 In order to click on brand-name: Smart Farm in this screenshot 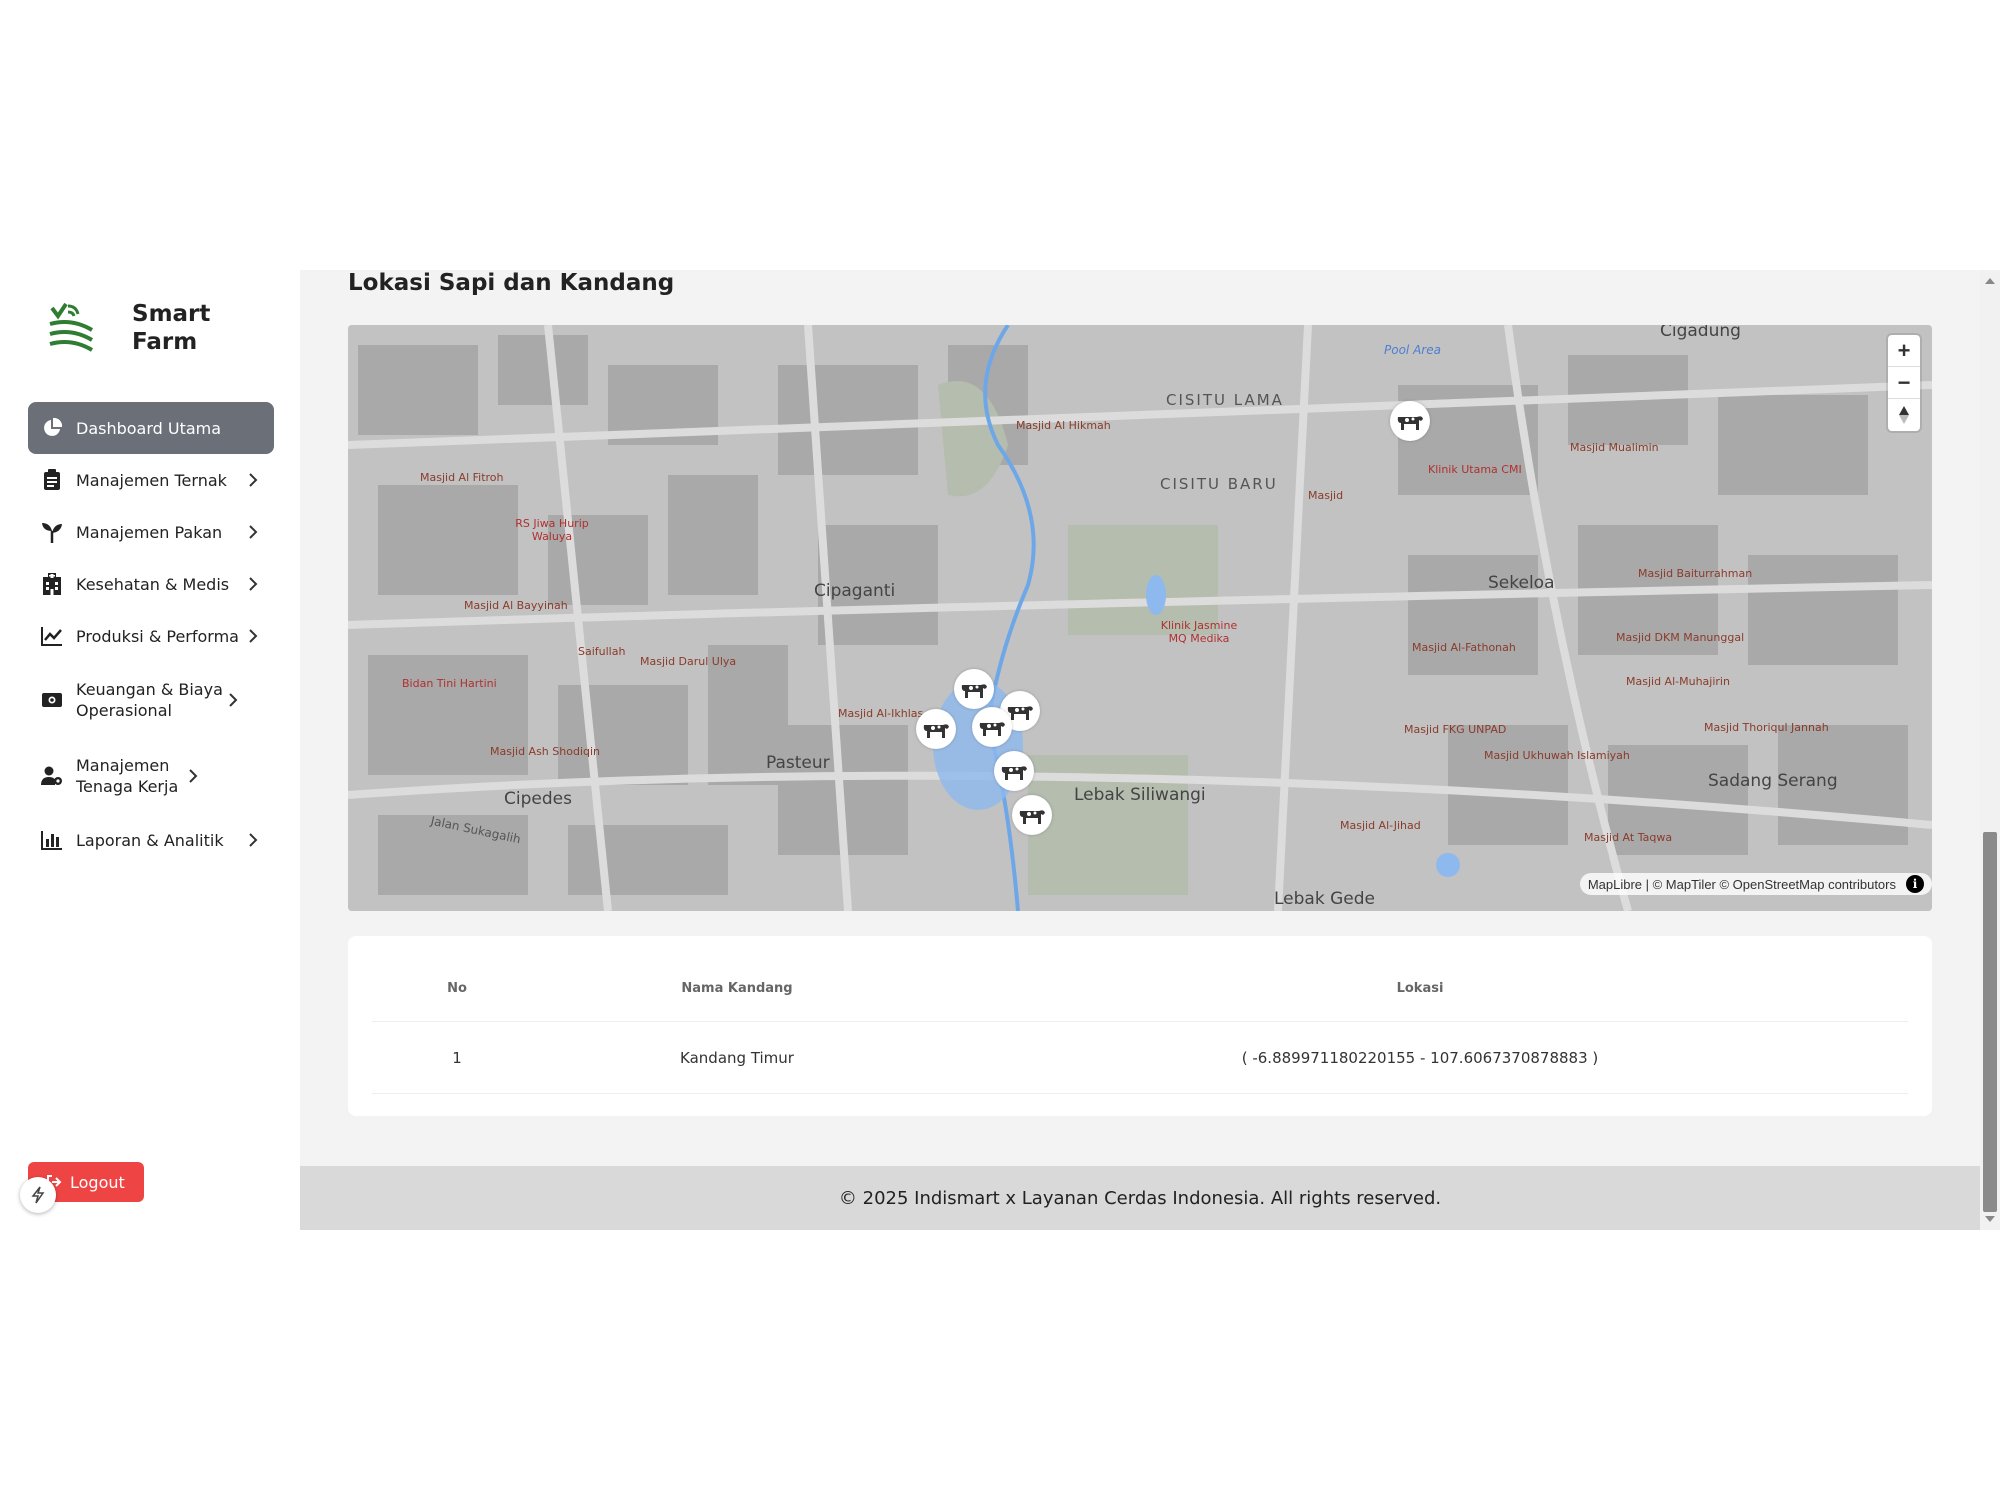, I will do `click(171, 328)`.